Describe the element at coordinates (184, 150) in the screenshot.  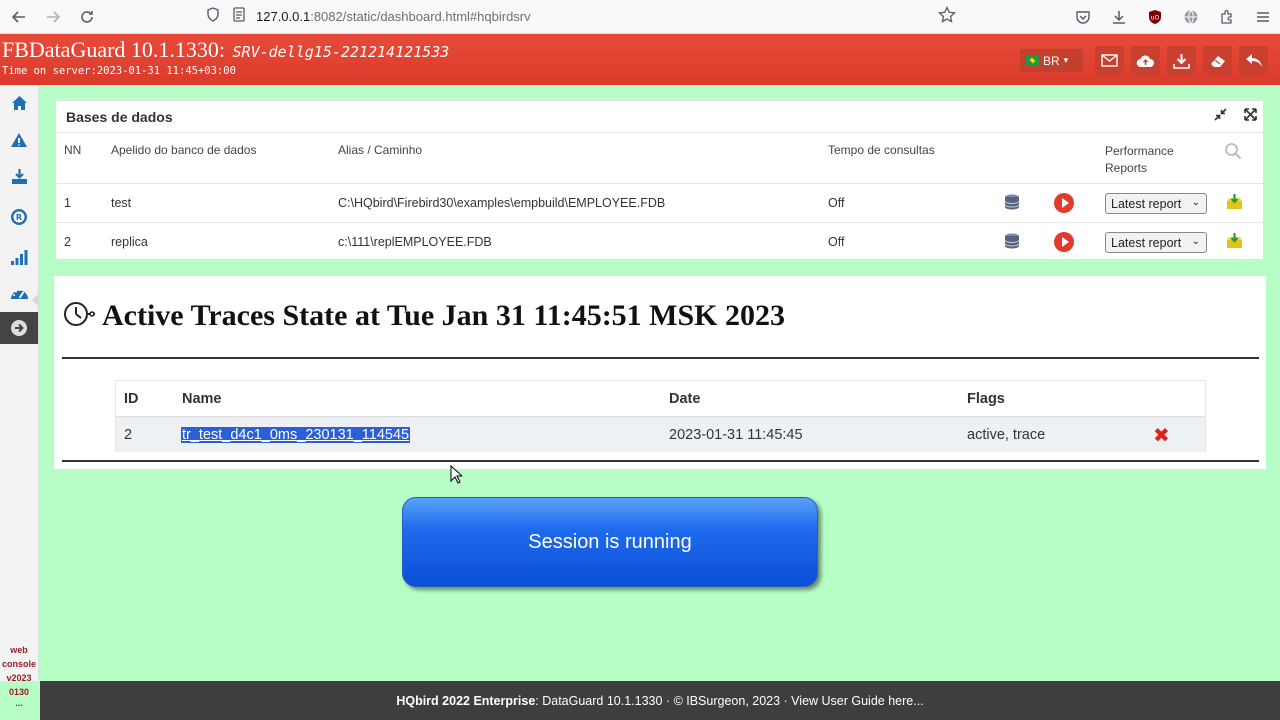
I see `column-header-nickname: Apelido do banco de dados` at that location.